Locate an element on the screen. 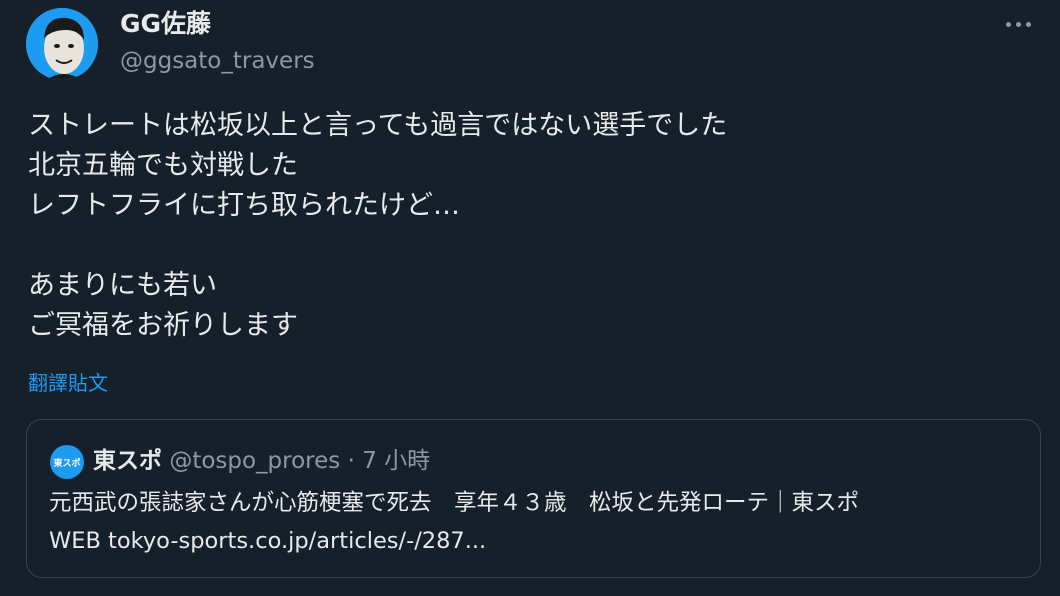  author-display-name: GG佐藤 is located at coordinates (165, 24).